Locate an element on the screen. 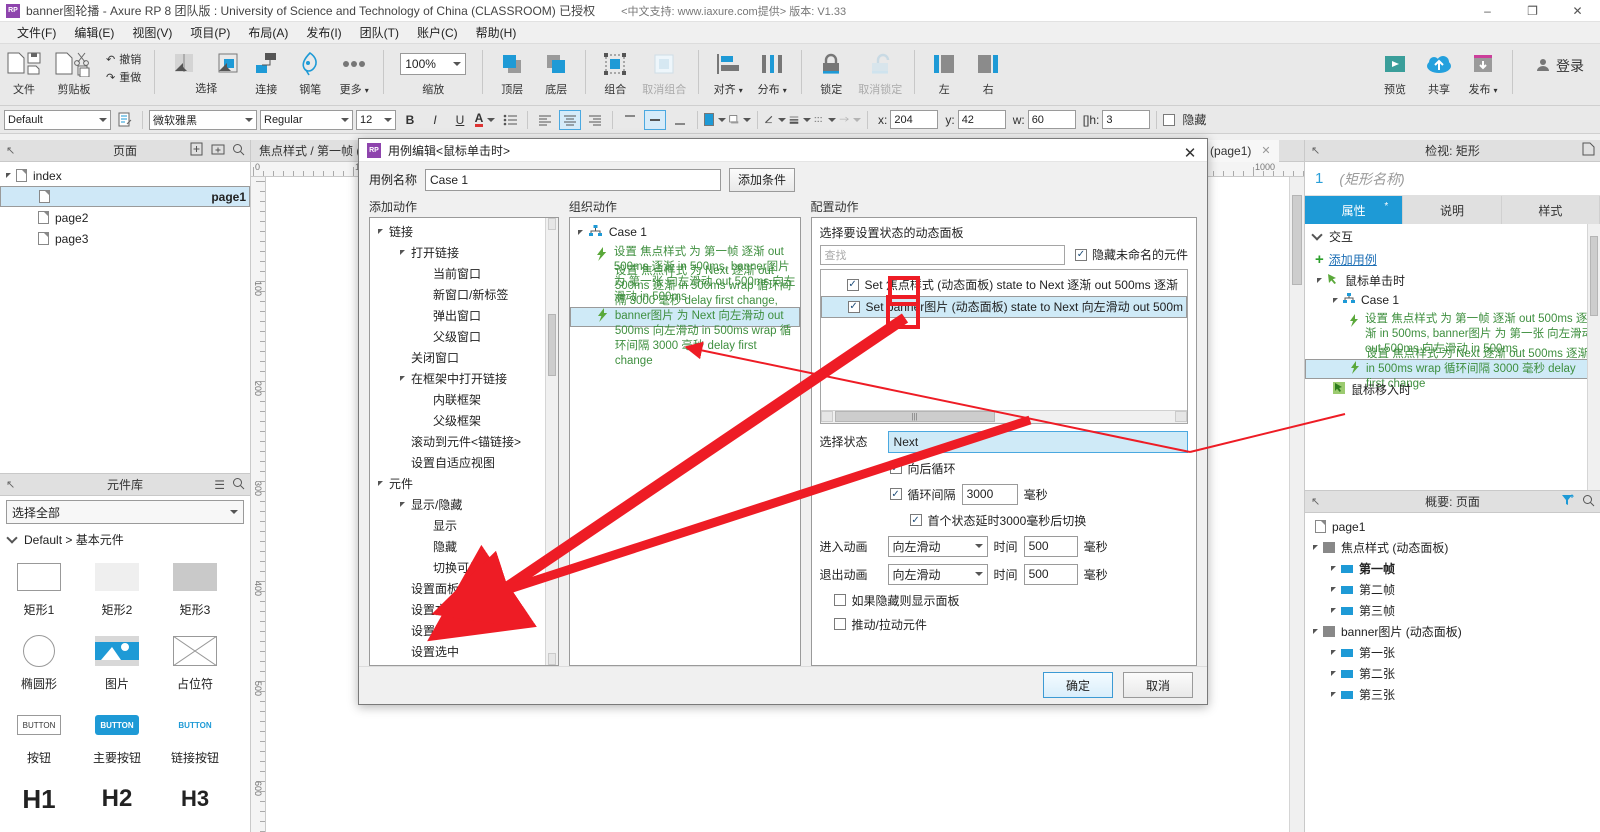 This screenshot has height=832, width=1600. tab-style: 样式 is located at coordinates (1550, 210).